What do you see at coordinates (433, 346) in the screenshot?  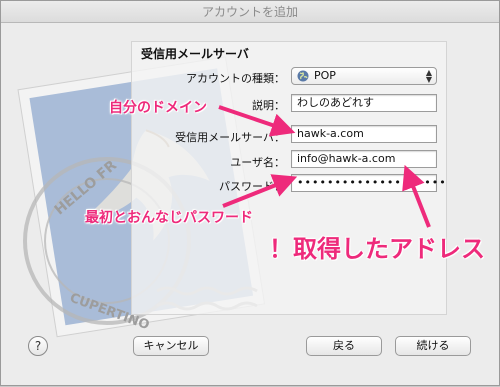 I see `continue-button: 続ける` at bounding box center [433, 346].